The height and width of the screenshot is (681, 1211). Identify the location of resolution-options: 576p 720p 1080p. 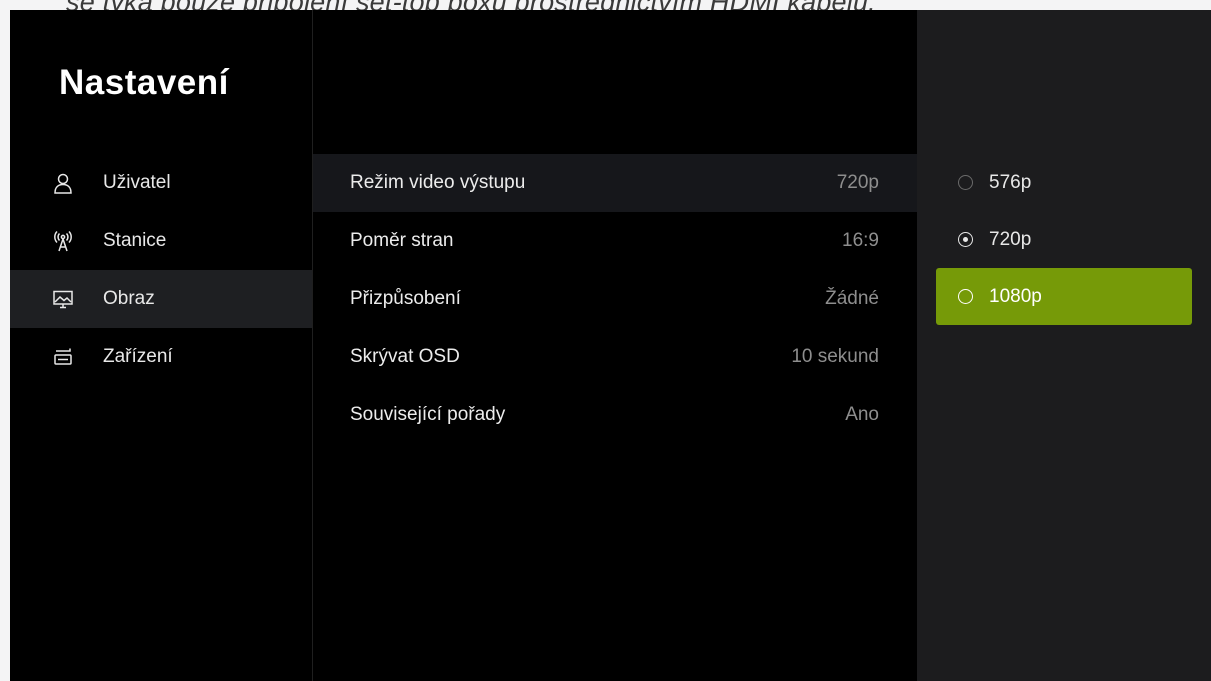
(1064, 239).